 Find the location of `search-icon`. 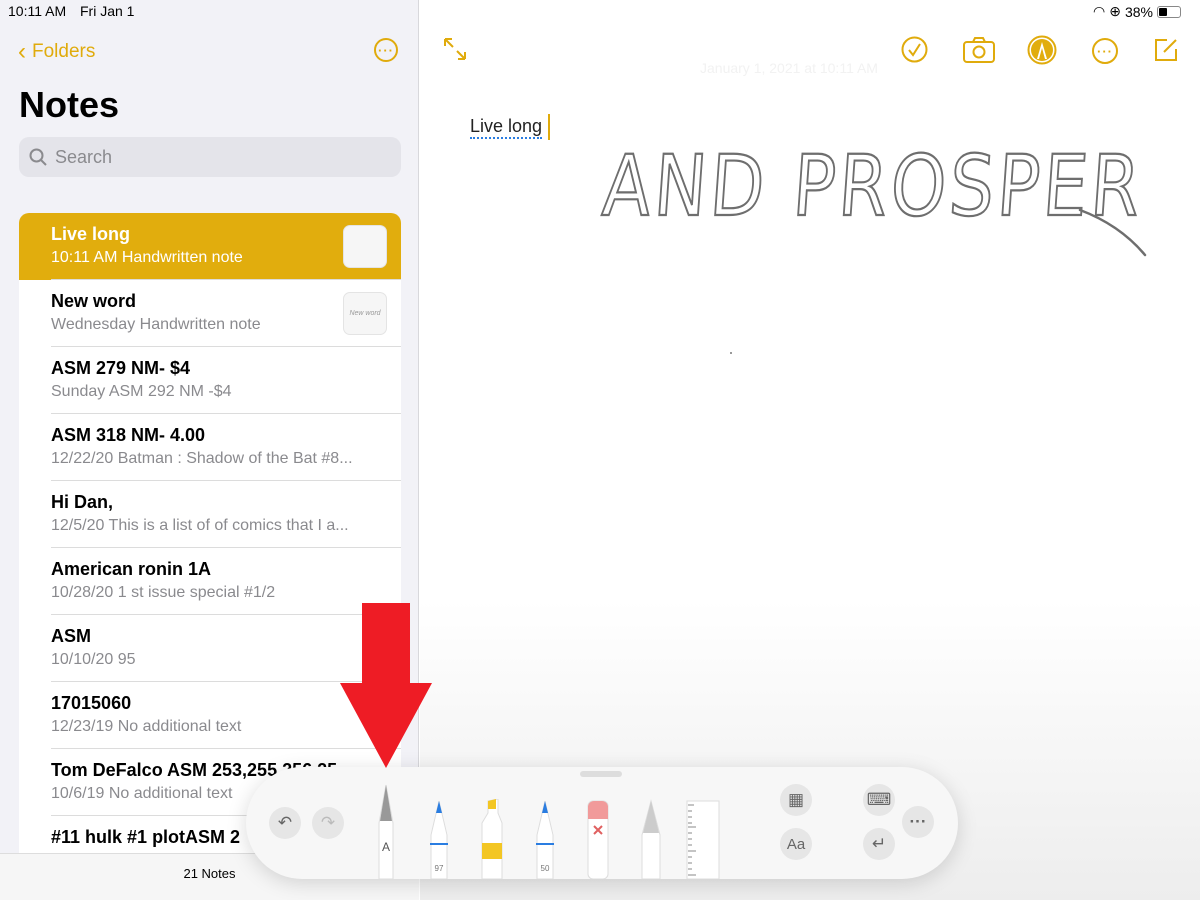

search-icon is located at coordinates (38, 157).